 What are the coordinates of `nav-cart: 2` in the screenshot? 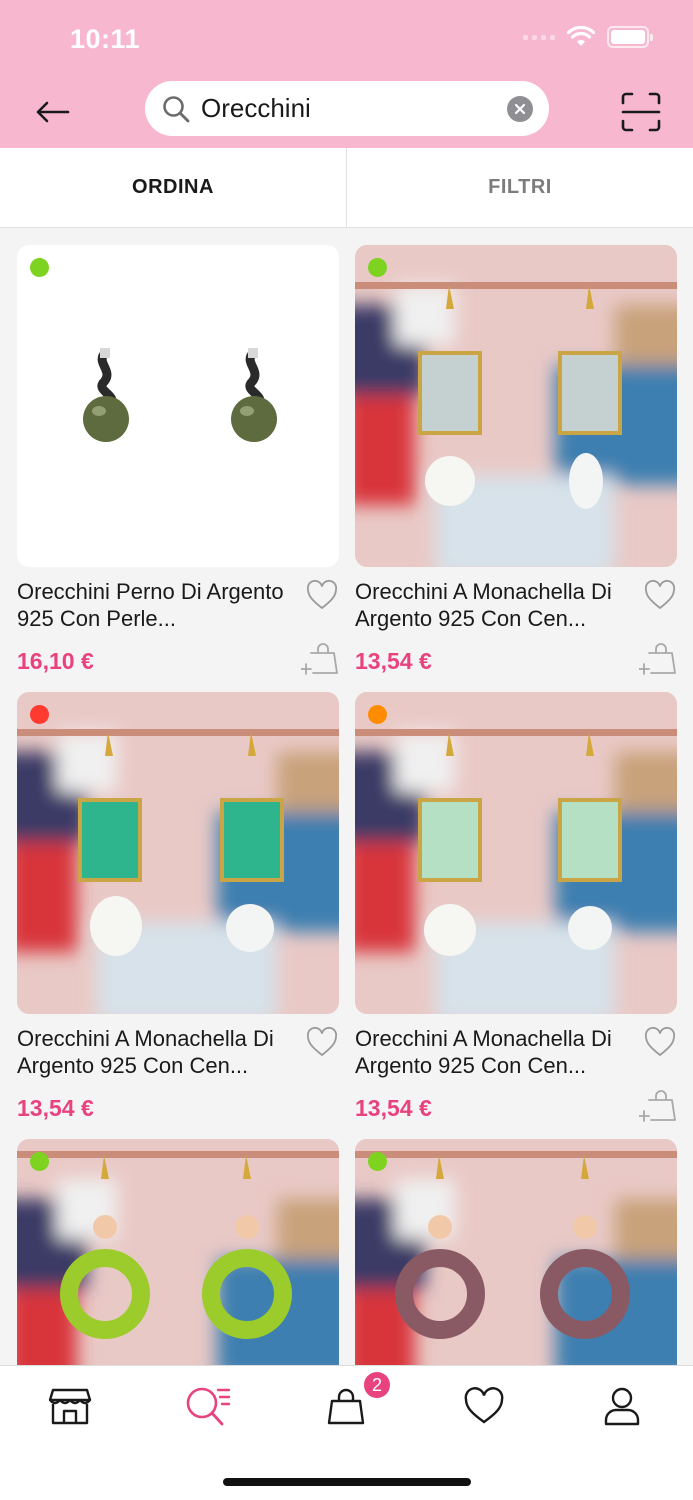 It's located at (357, 1399).